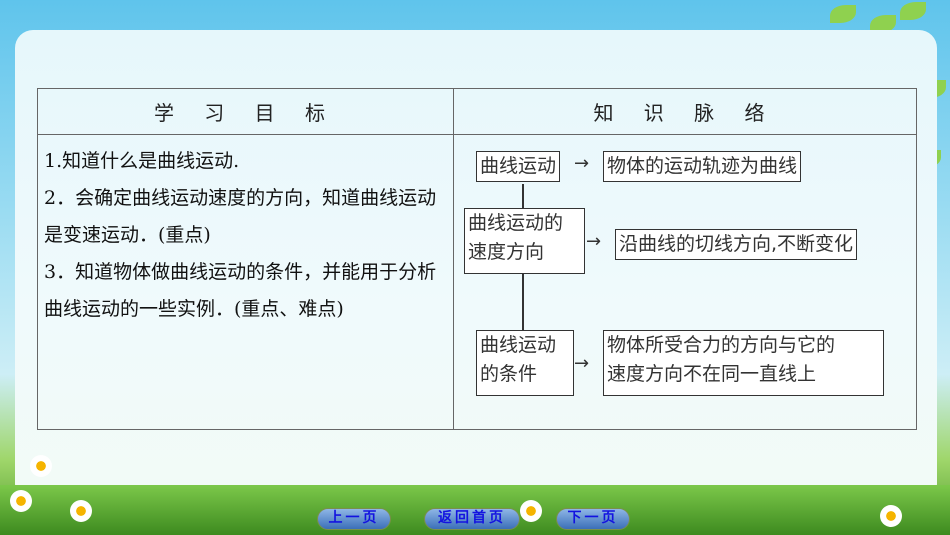  What do you see at coordinates (702, 166) in the screenshot?
I see `desc-trajectory: 物体的运动轨迹为曲线` at bounding box center [702, 166].